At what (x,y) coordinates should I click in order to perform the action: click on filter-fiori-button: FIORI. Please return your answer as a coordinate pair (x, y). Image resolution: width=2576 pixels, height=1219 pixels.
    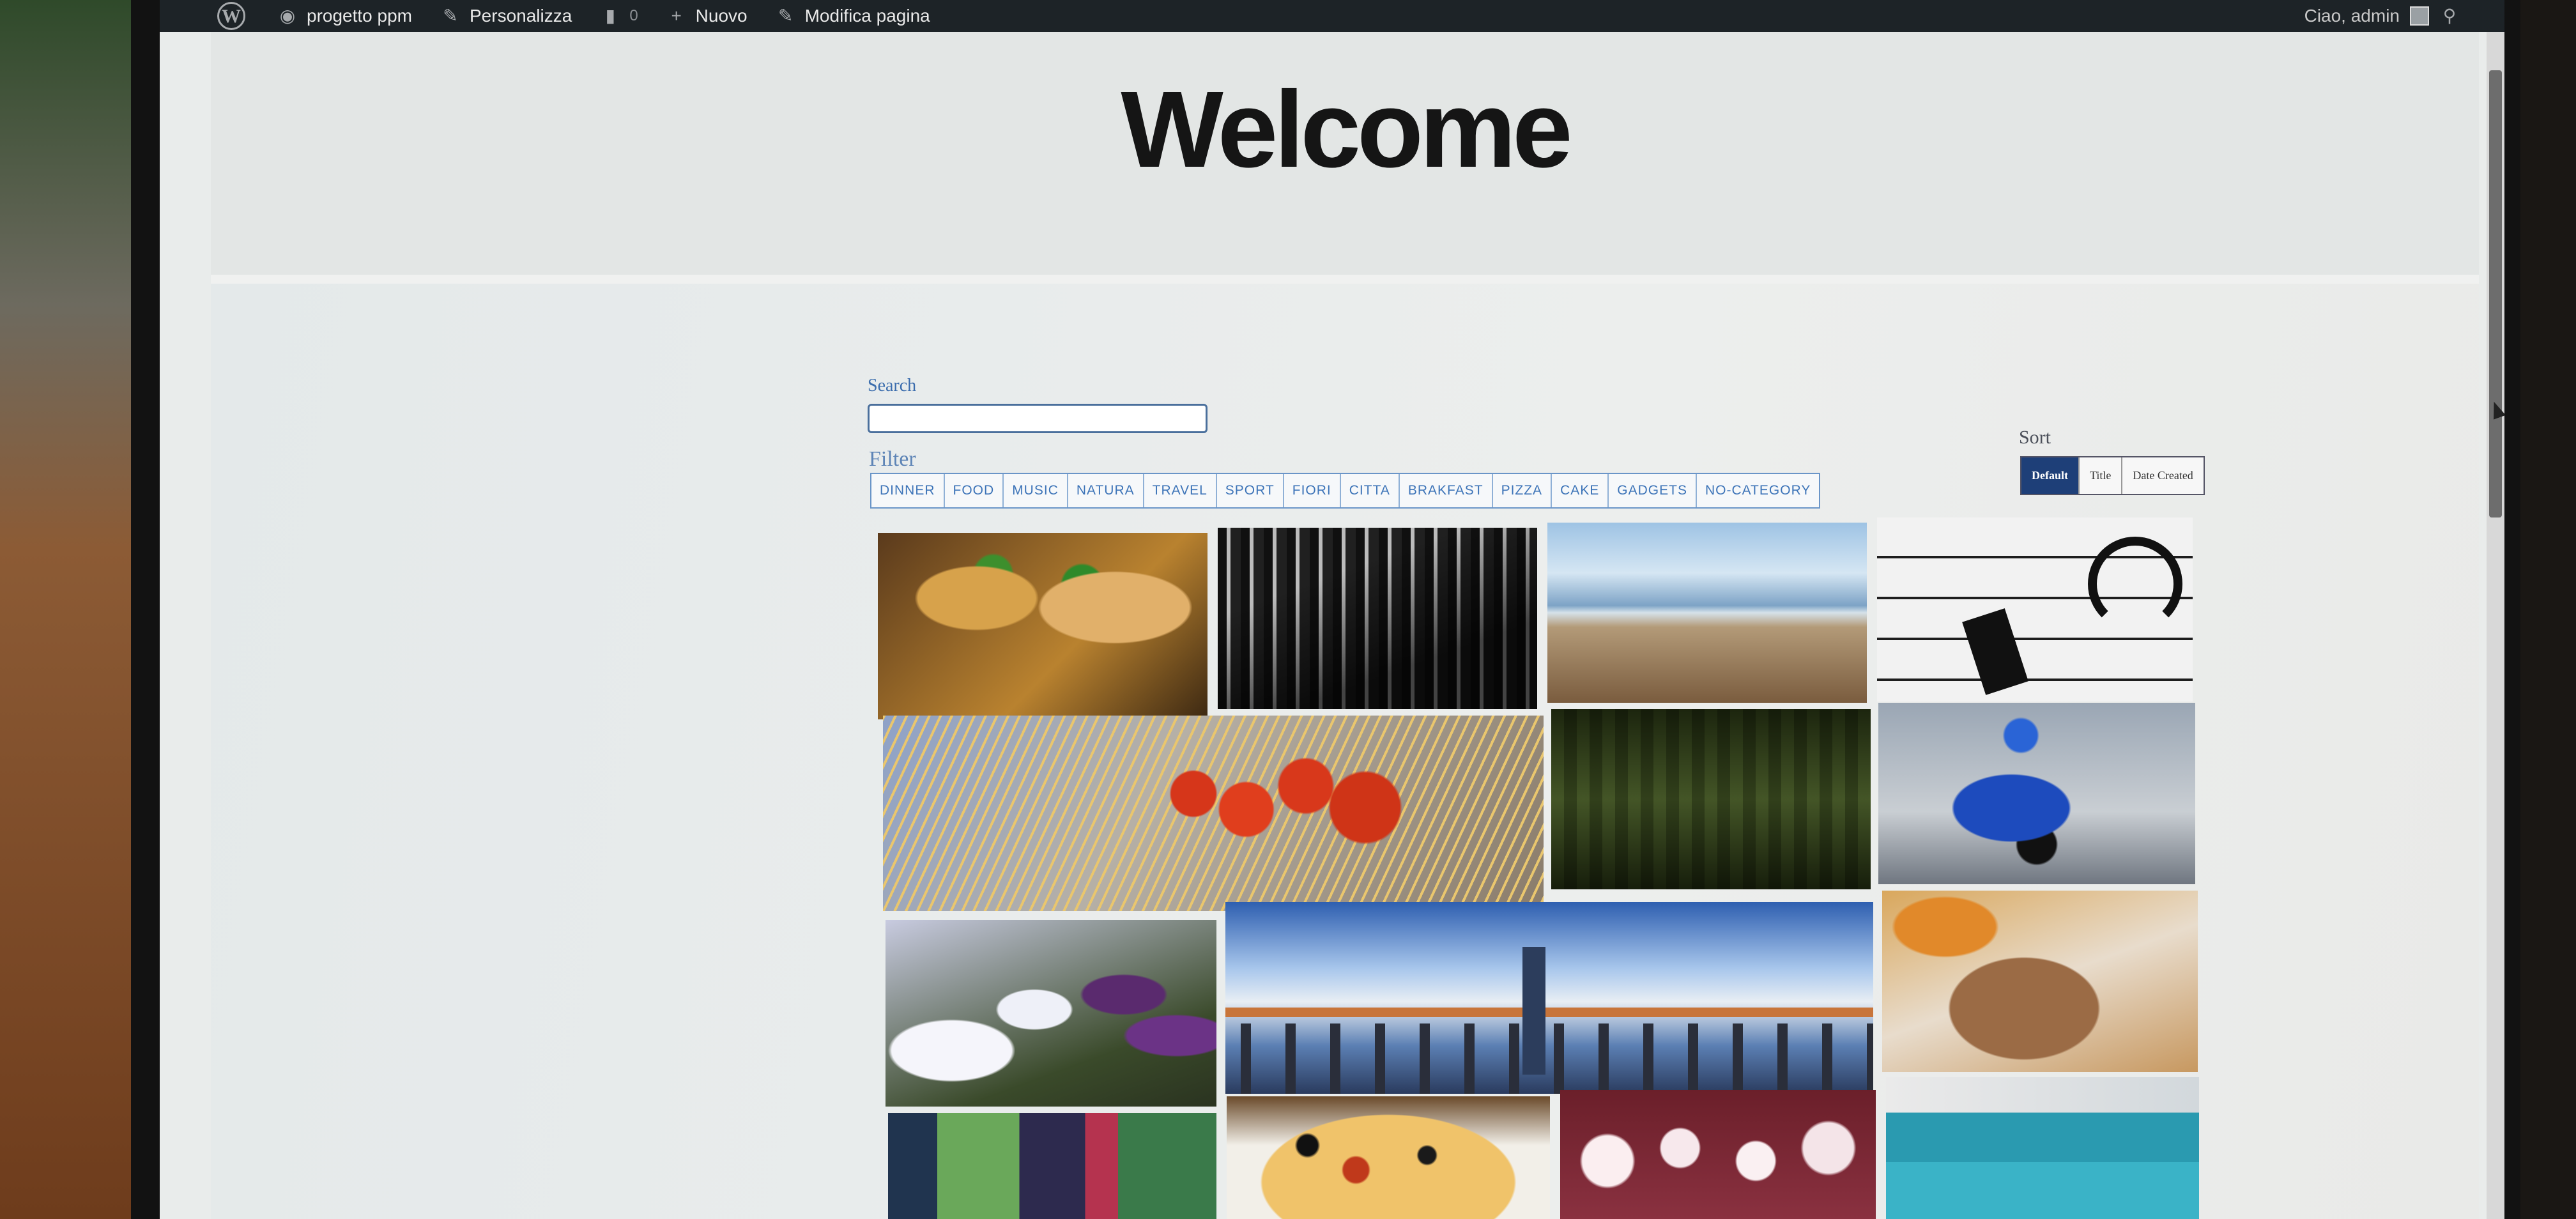
    Looking at the image, I should click on (1312, 490).